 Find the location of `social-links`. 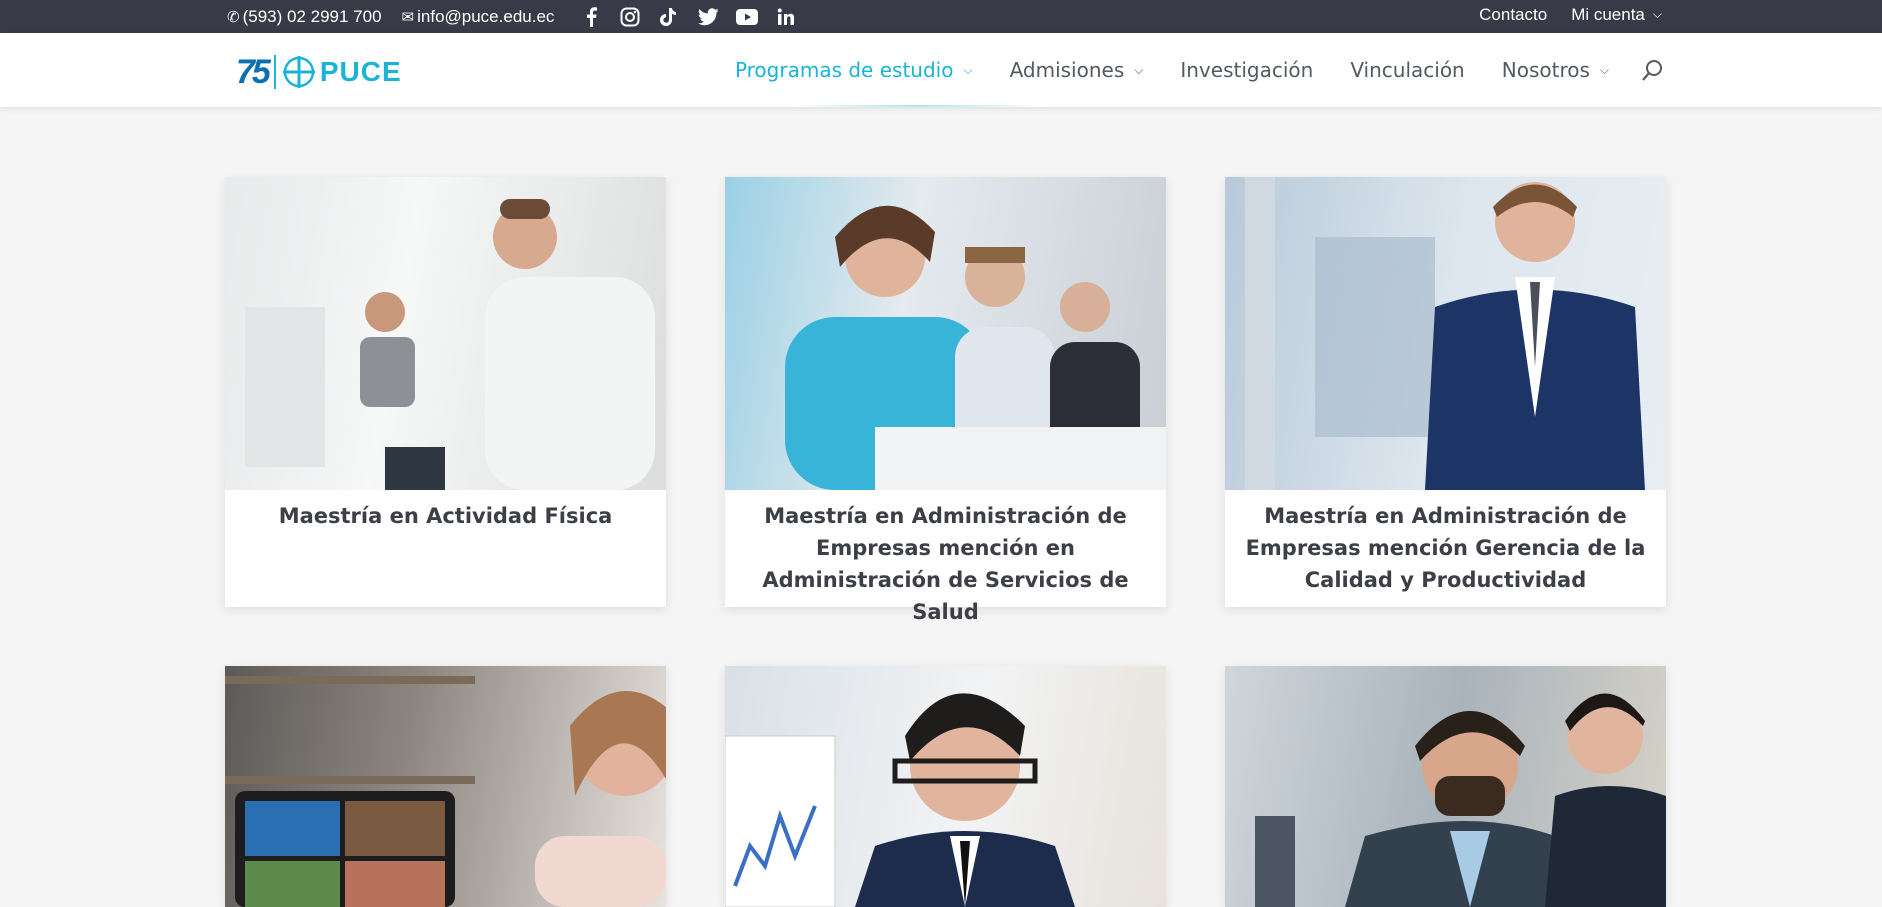

social-links is located at coordinates (697, 17).